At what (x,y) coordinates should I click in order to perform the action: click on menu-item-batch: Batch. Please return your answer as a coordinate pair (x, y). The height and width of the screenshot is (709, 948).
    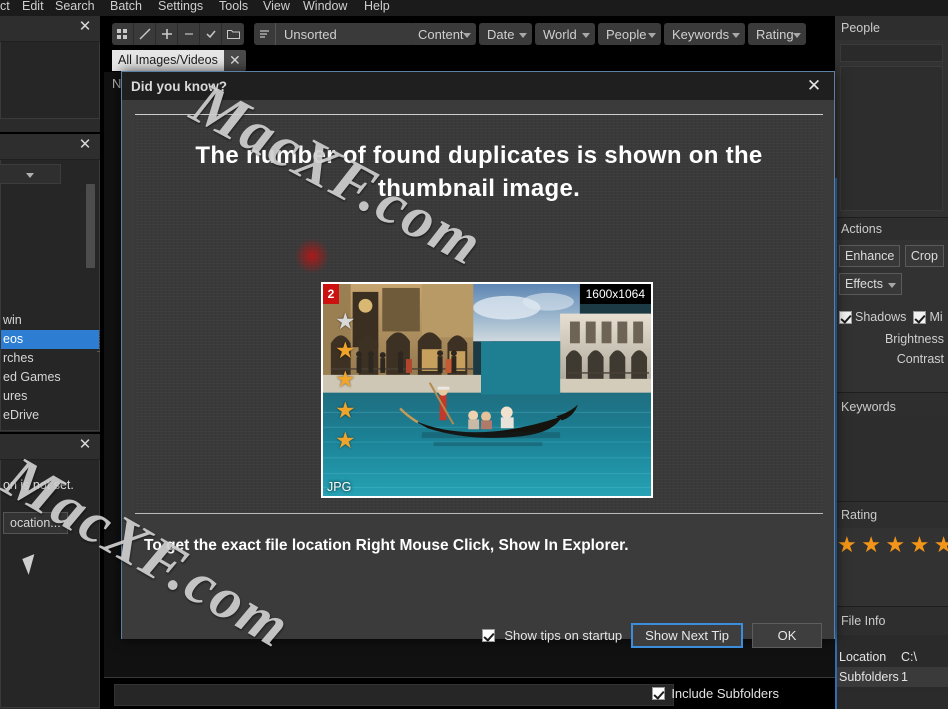
    Looking at the image, I should click on (126, 7).